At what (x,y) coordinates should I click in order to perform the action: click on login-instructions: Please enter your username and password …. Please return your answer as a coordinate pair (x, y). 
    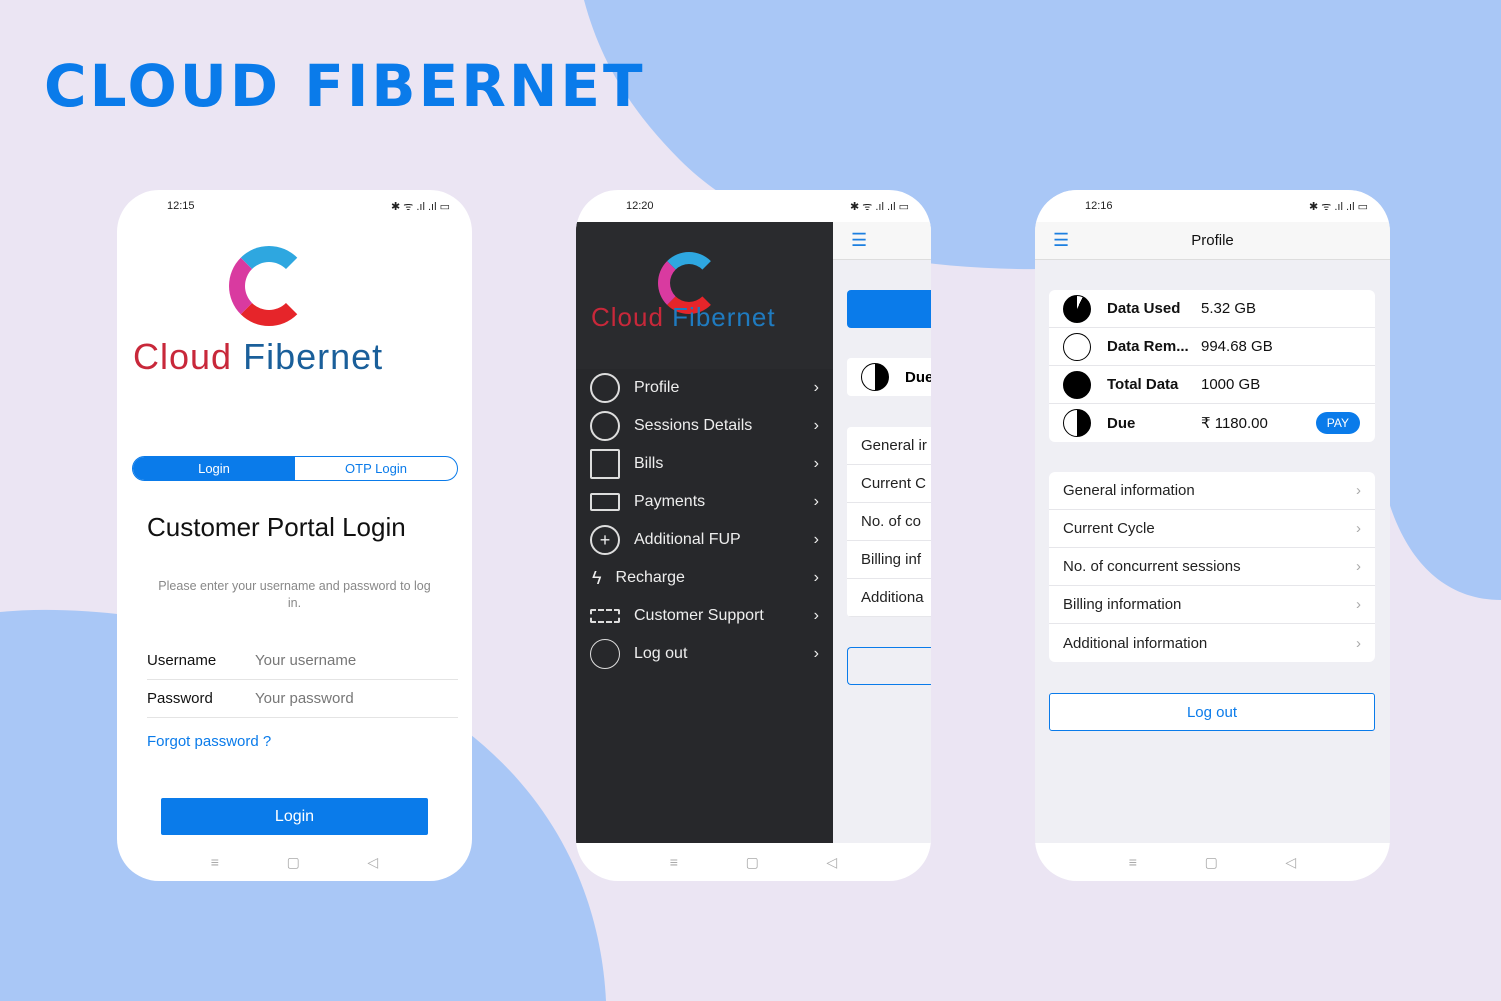
    Looking at the image, I should click on (294, 594).